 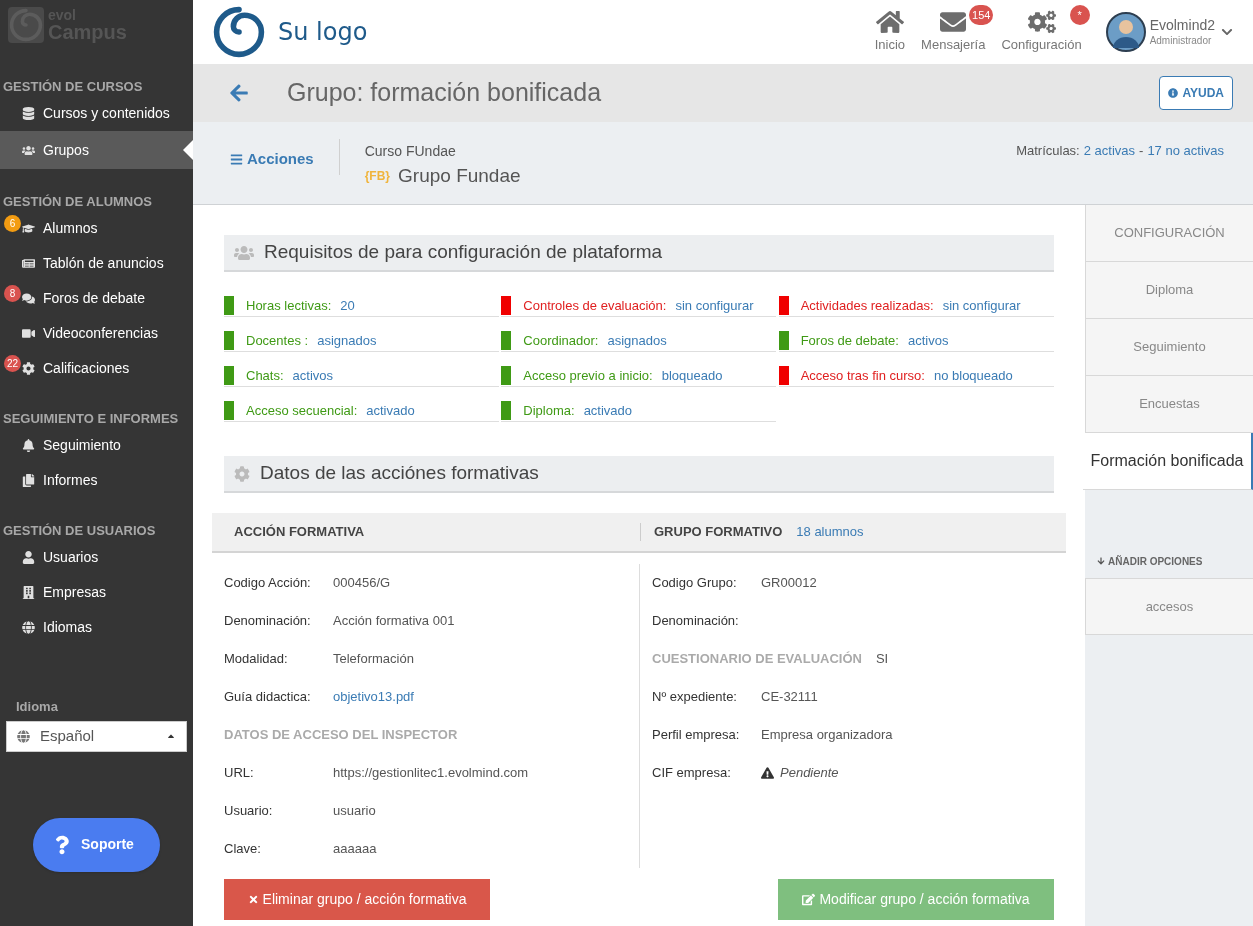 What do you see at coordinates (96, 844) in the screenshot?
I see `support-button: Soporte` at bounding box center [96, 844].